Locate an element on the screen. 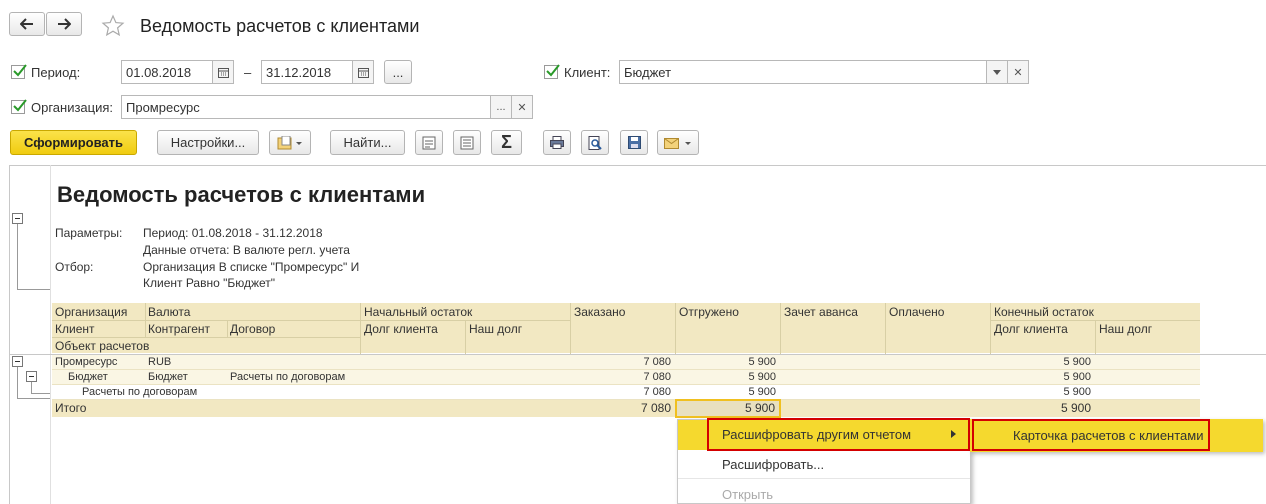 This screenshot has width=1266, height=504. envelope-icon is located at coordinates (677, 143).